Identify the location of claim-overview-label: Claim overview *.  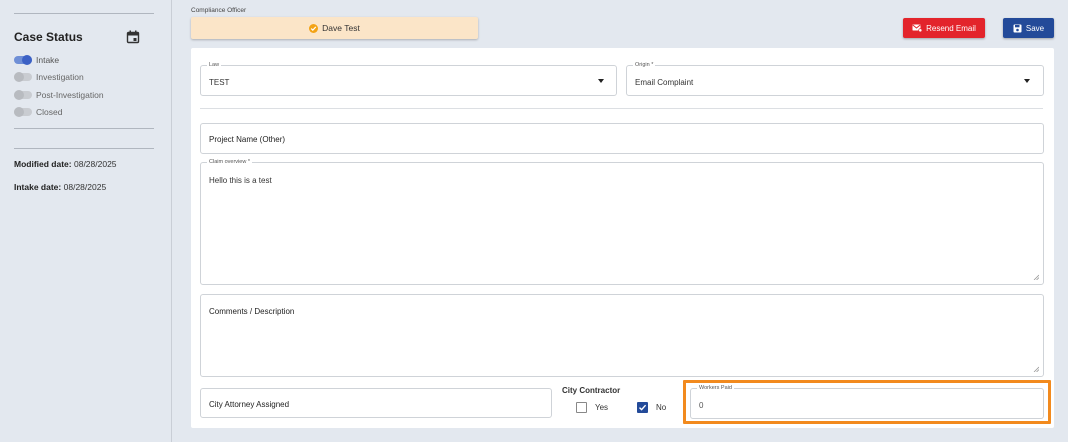
(229, 162).